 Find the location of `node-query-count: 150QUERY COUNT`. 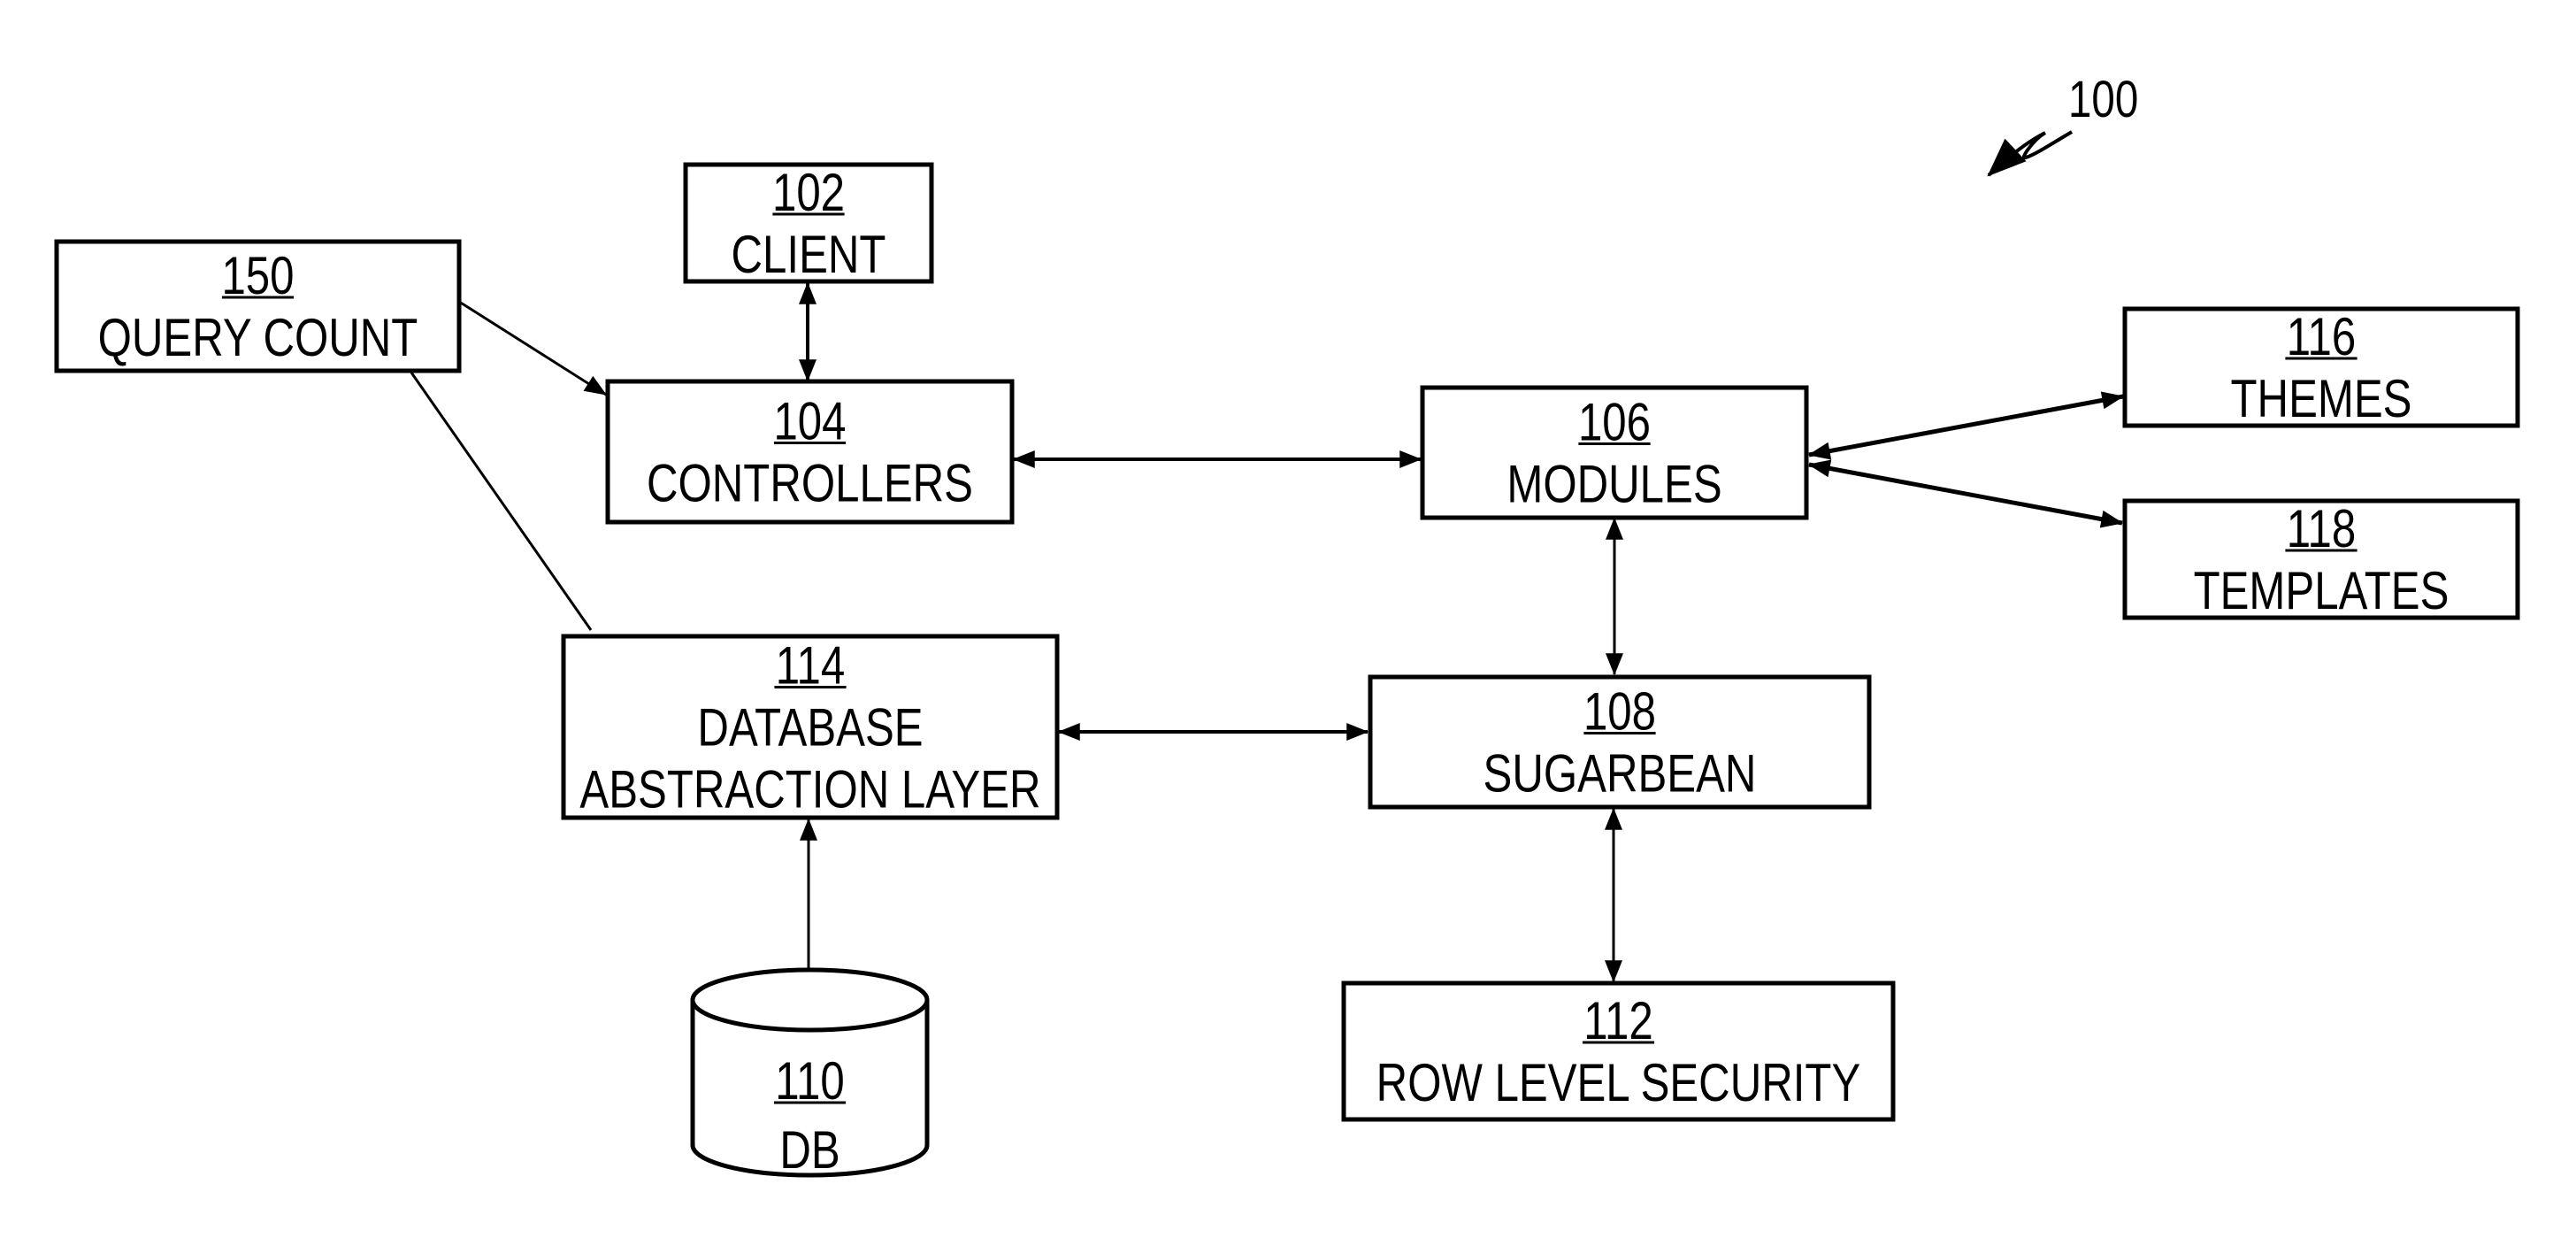

node-query-count: 150QUERY COUNT is located at coordinates (258, 306).